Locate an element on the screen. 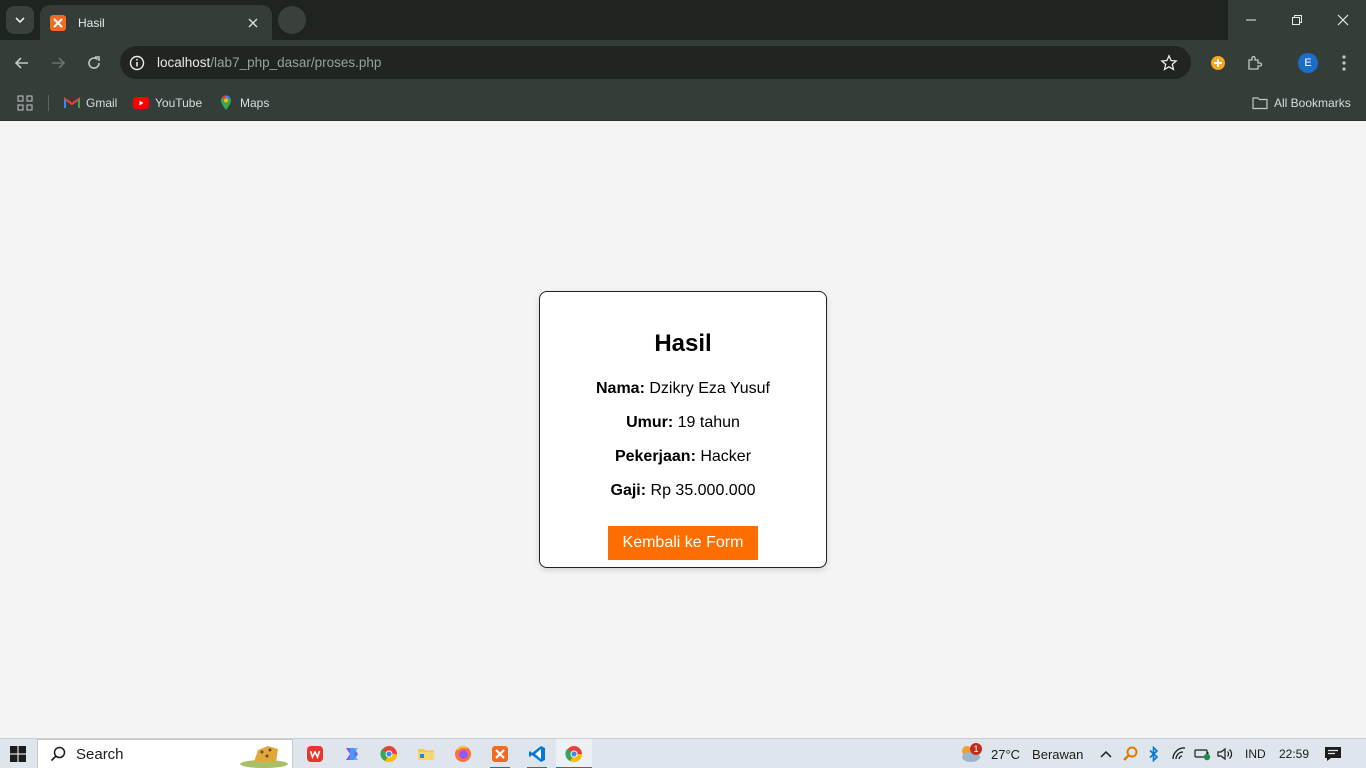 The image size is (1366, 768). taskbar-copilot is located at coordinates (352, 753).